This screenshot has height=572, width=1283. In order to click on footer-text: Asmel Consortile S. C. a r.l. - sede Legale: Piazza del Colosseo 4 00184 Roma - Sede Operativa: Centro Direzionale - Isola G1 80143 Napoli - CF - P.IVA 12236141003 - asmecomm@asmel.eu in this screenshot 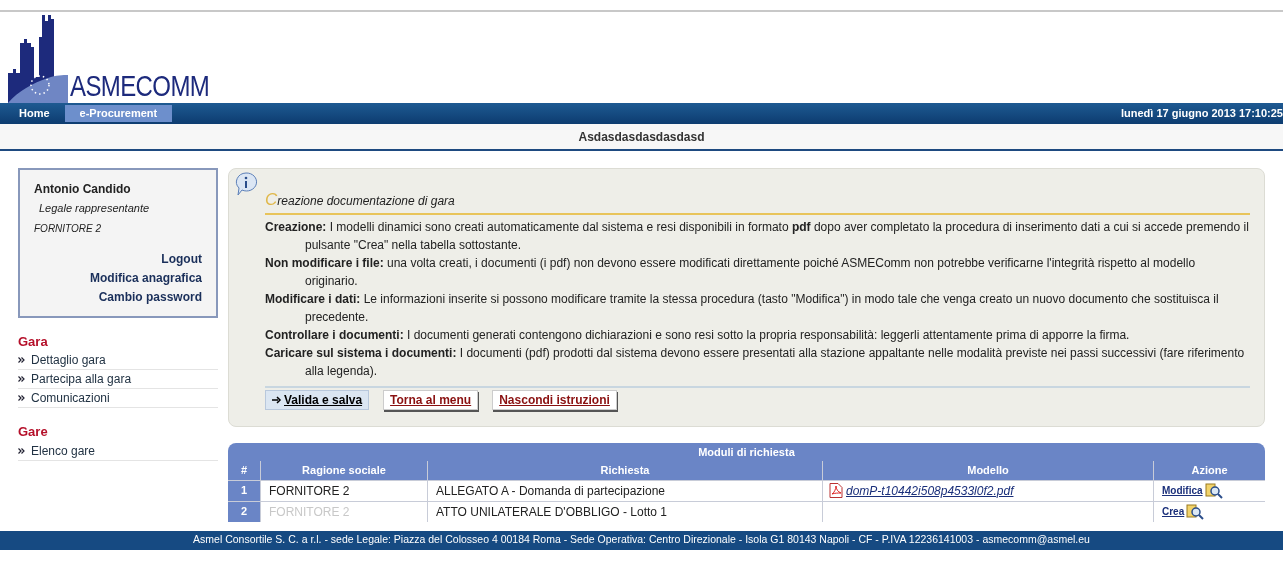, I will do `click(641, 540)`.